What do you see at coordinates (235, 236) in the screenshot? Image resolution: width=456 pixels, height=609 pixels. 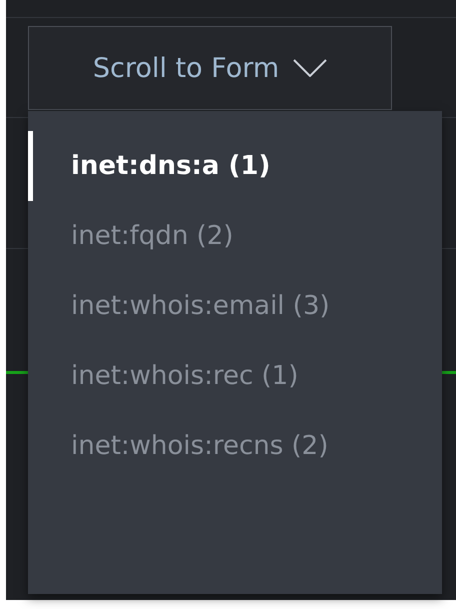 I see `menu-item: inet:fqdn (2)` at bounding box center [235, 236].